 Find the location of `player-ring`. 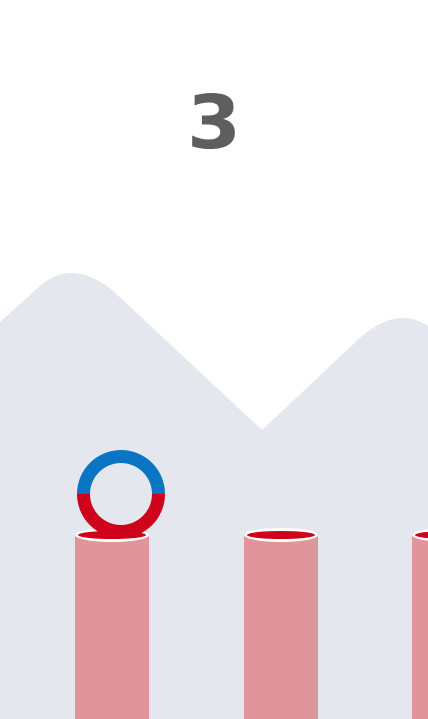

player-ring is located at coordinates (121, 494).